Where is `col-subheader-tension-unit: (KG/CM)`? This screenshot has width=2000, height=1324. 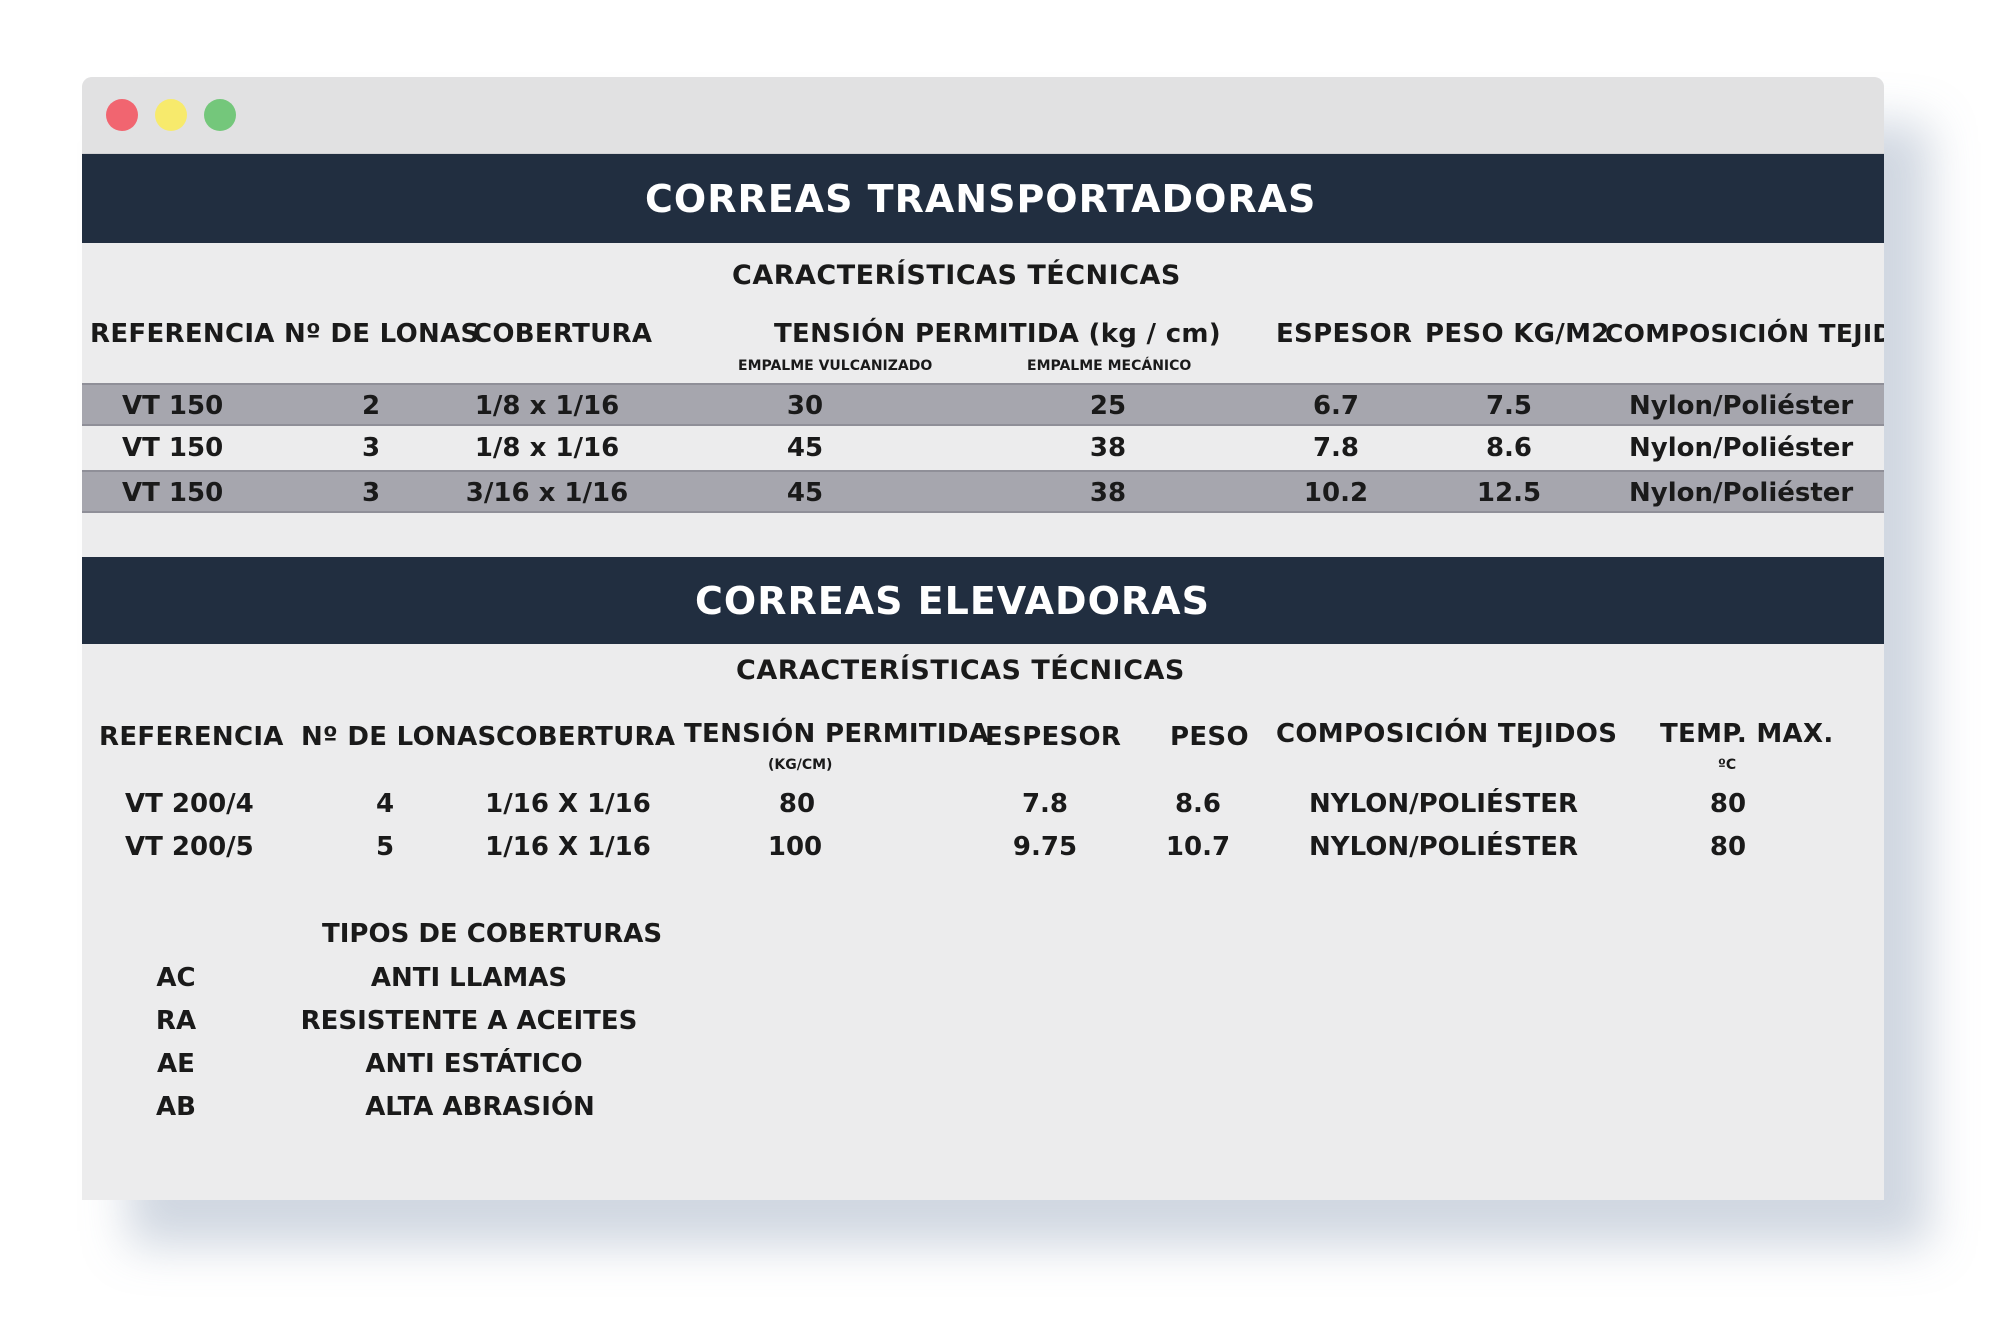
col-subheader-tension-unit: (KG/CM) is located at coordinates (800, 765).